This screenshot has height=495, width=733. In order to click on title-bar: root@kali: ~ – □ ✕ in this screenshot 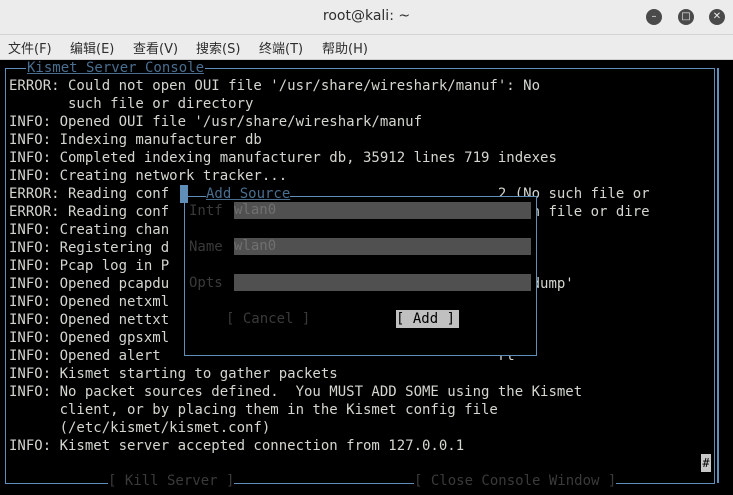, I will do `click(366, 17)`.